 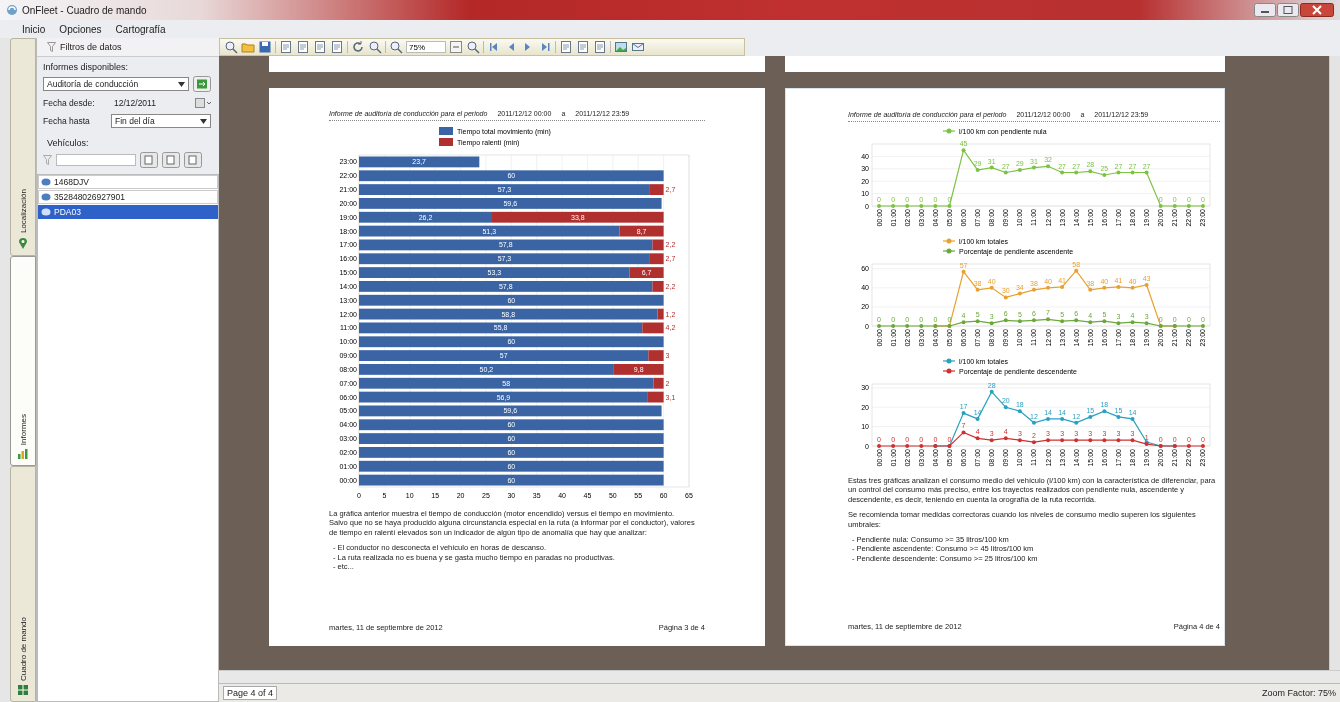 What do you see at coordinates (84, 10) in the screenshot?
I see `window-title: OnFleet - Cuadro de mando` at bounding box center [84, 10].